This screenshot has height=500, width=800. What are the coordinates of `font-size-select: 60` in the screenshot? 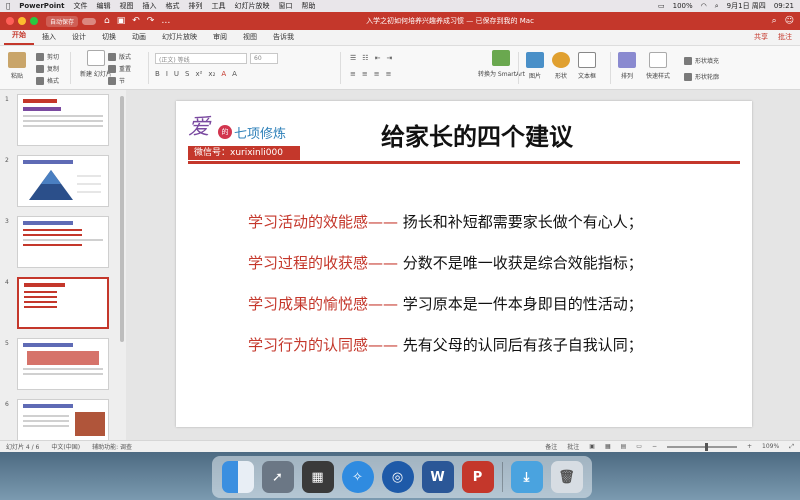 It's located at (264, 58).